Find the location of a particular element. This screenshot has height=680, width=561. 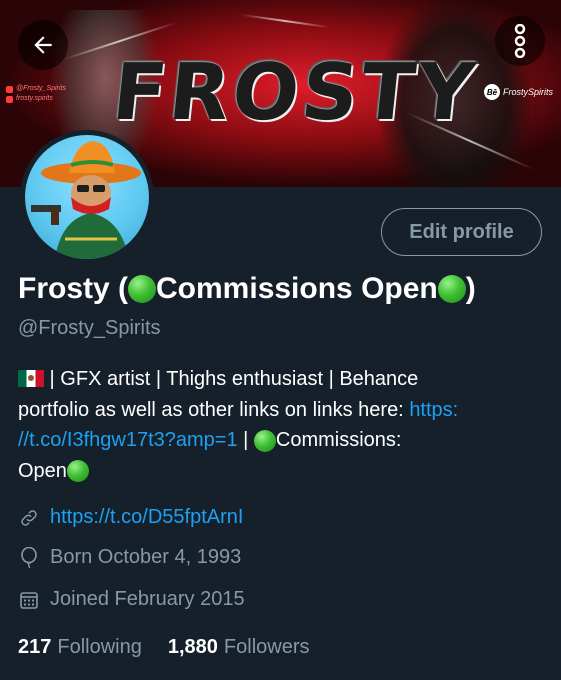

profile-name: Frosty ( Commissions Open ) is located at coordinates (247, 289).